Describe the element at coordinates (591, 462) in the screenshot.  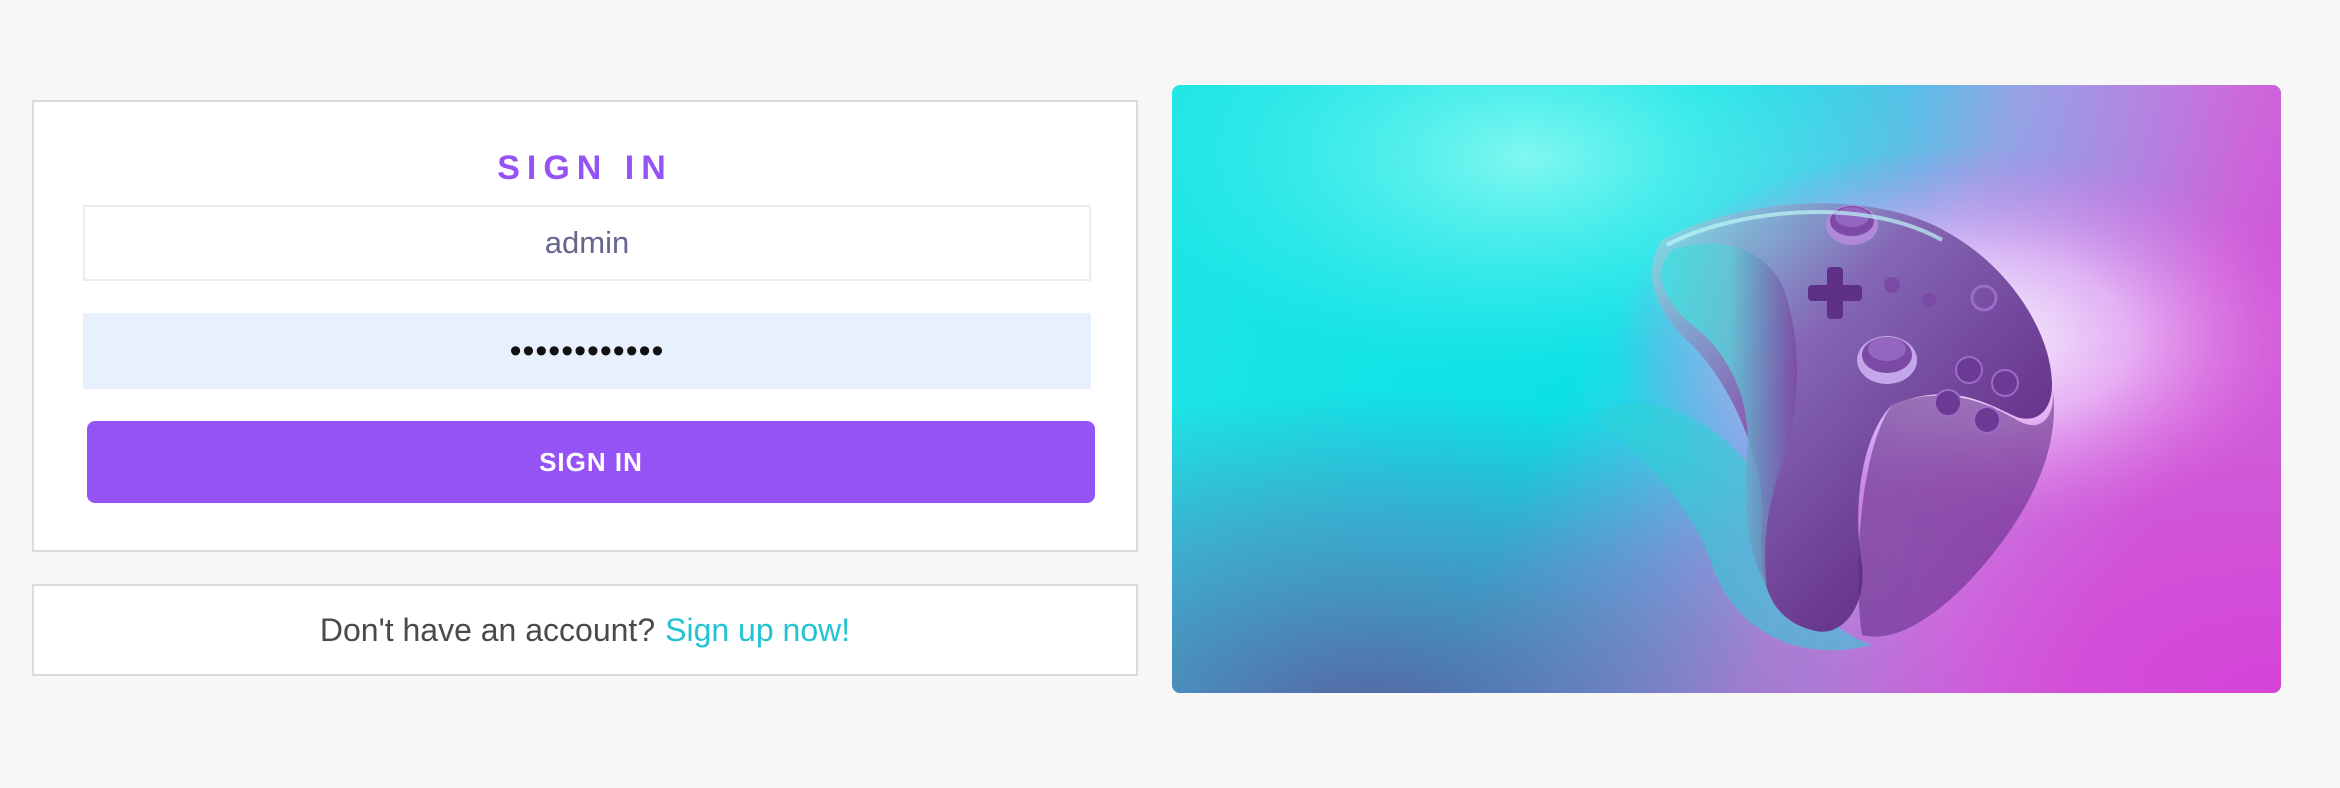
I see `sign-in-button: SIGN IN` at that location.